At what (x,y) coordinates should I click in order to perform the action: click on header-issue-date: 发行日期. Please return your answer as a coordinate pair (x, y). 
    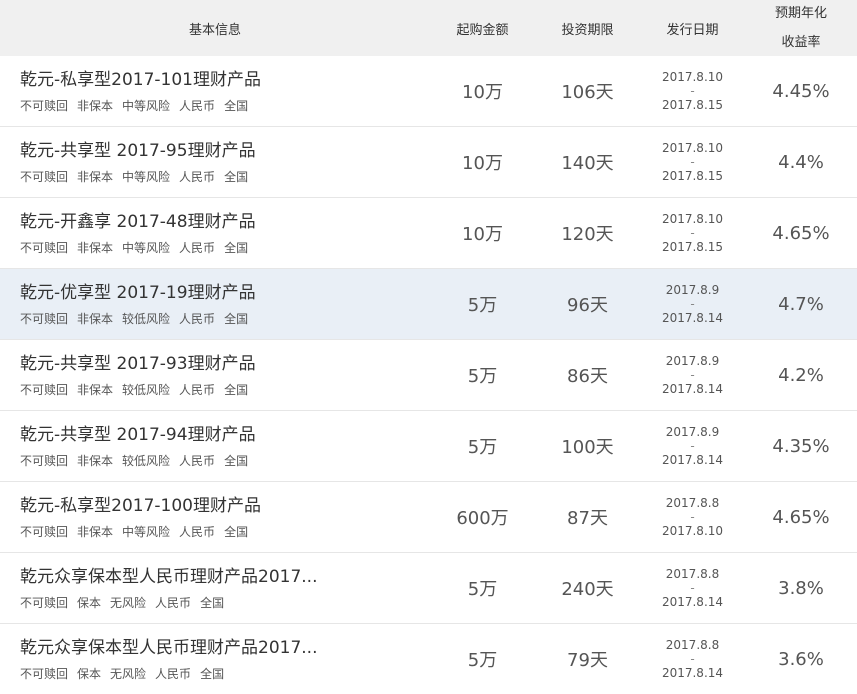
    Looking at the image, I should click on (692, 28).